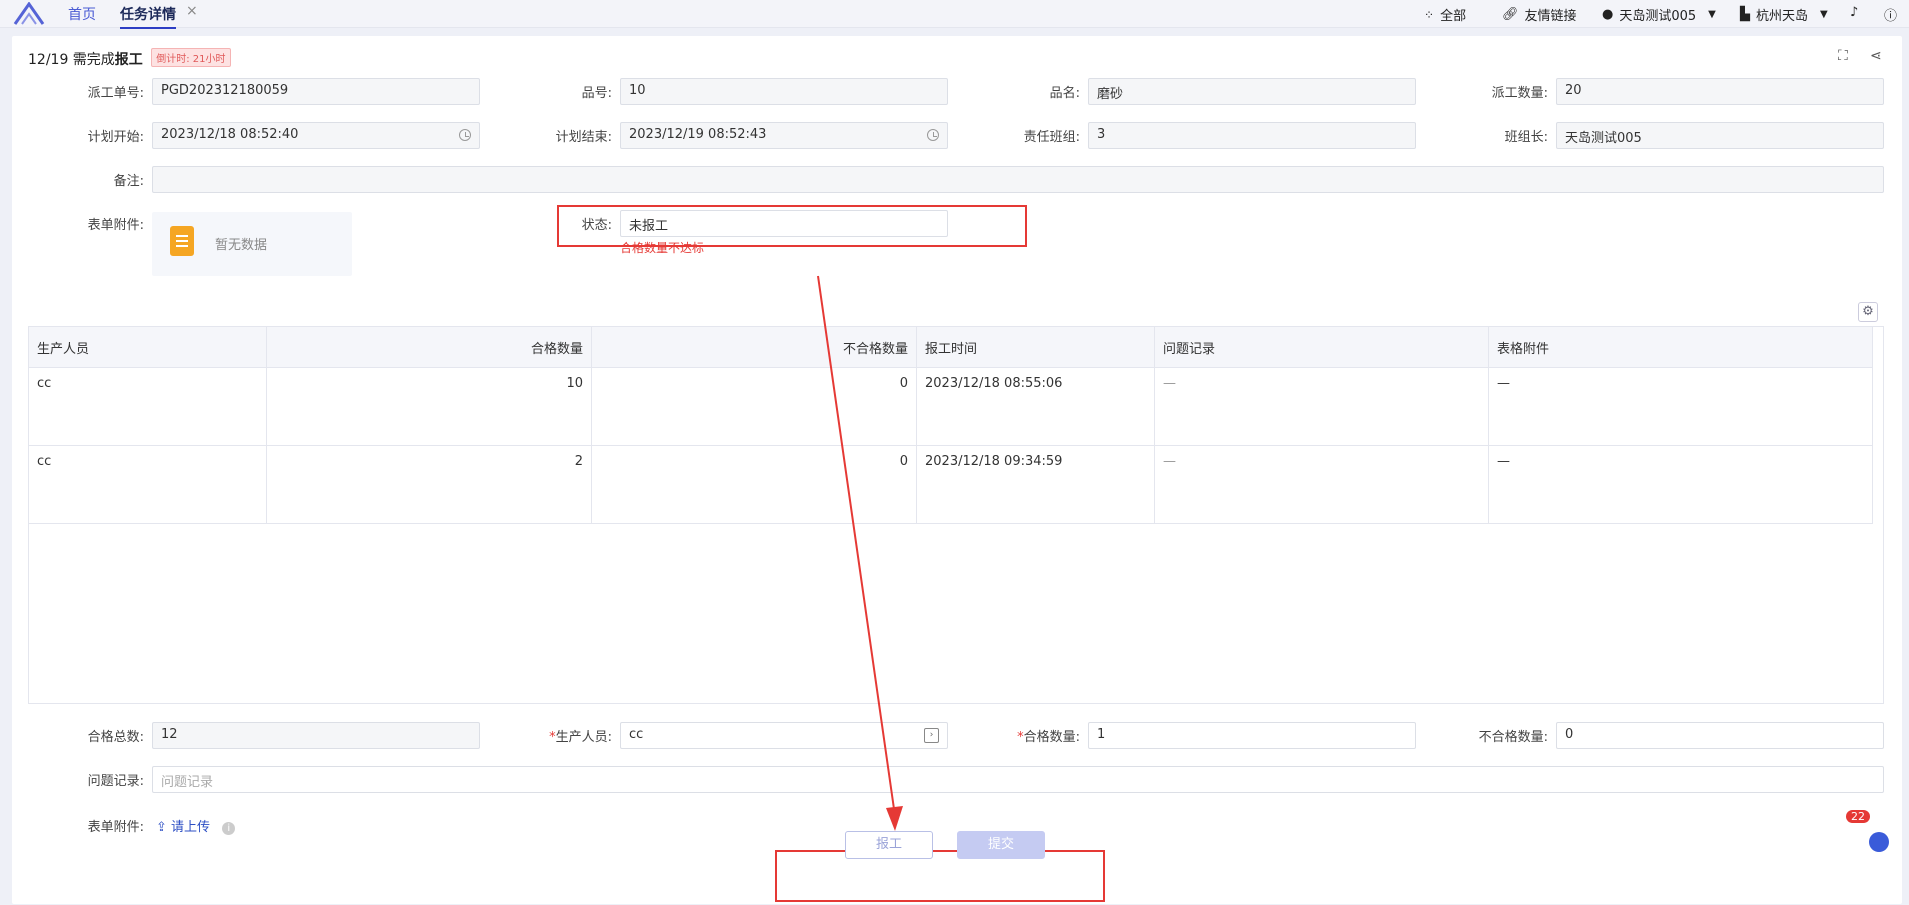 The height and width of the screenshot is (905, 1909). I want to click on grid-icon: ⁘, so click(1429, 14).